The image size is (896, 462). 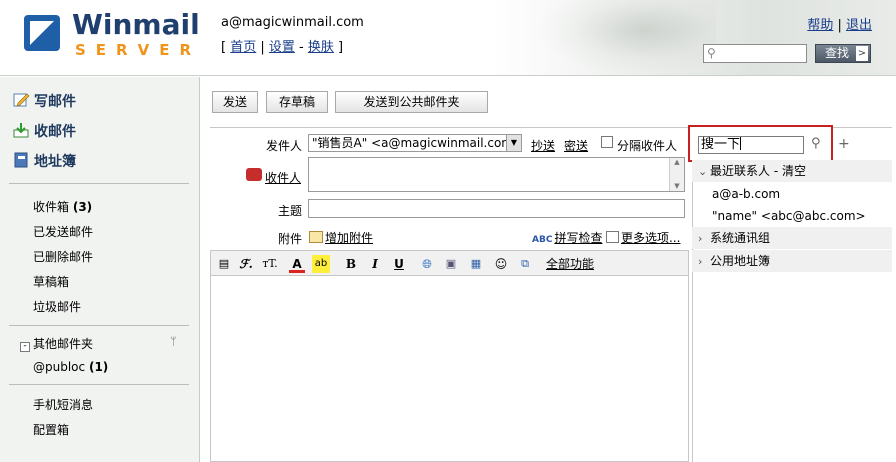 What do you see at coordinates (476, 264) in the screenshot?
I see `insert-table-icon: ▦` at bounding box center [476, 264].